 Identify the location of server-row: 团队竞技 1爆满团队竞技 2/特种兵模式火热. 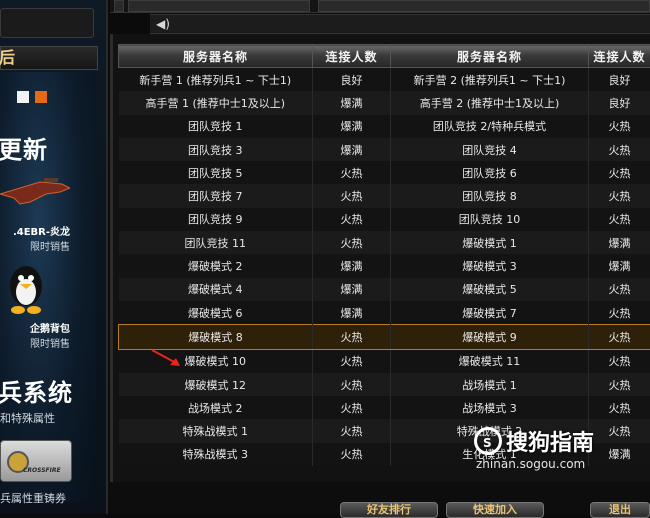
(384, 126).